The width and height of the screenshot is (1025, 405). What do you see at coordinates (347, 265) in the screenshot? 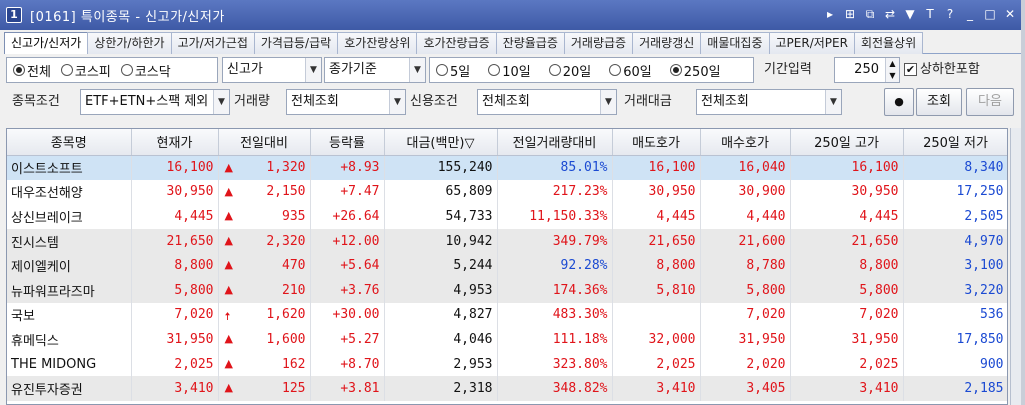
I see `rate-cell: +5.64` at bounding box center [347, 265].